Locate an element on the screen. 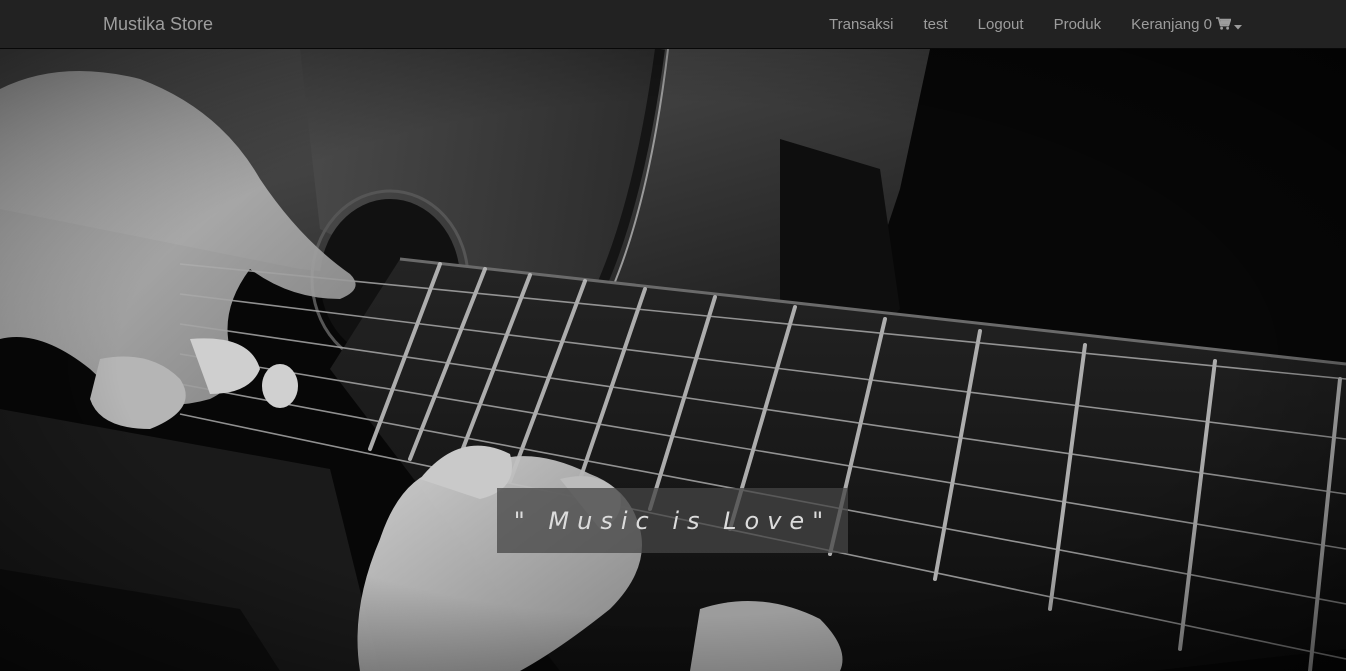 The height and width of the screenshot is (671, 1346). caret-down-icon is located at coordinates (1238, 25).